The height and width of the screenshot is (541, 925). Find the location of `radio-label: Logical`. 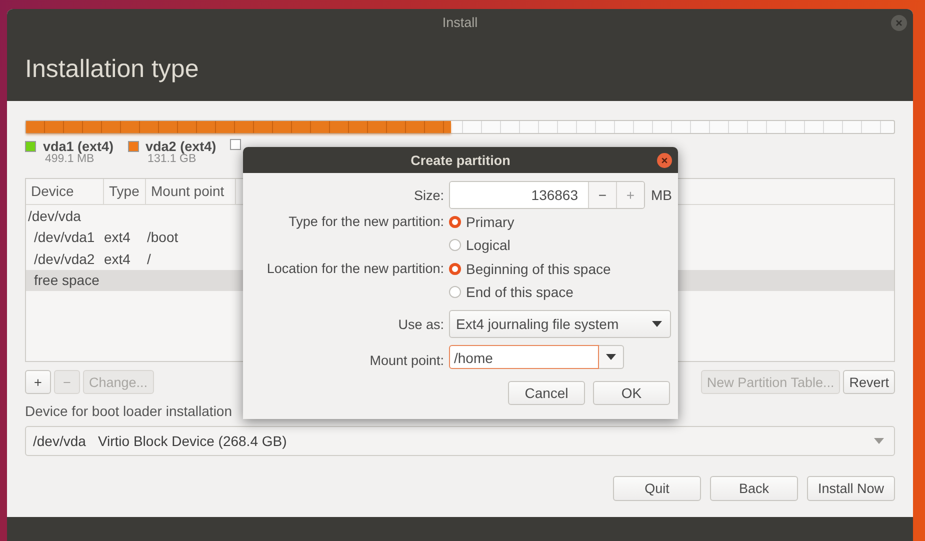

radio-label: Logical is located at coordinates (488, 245).